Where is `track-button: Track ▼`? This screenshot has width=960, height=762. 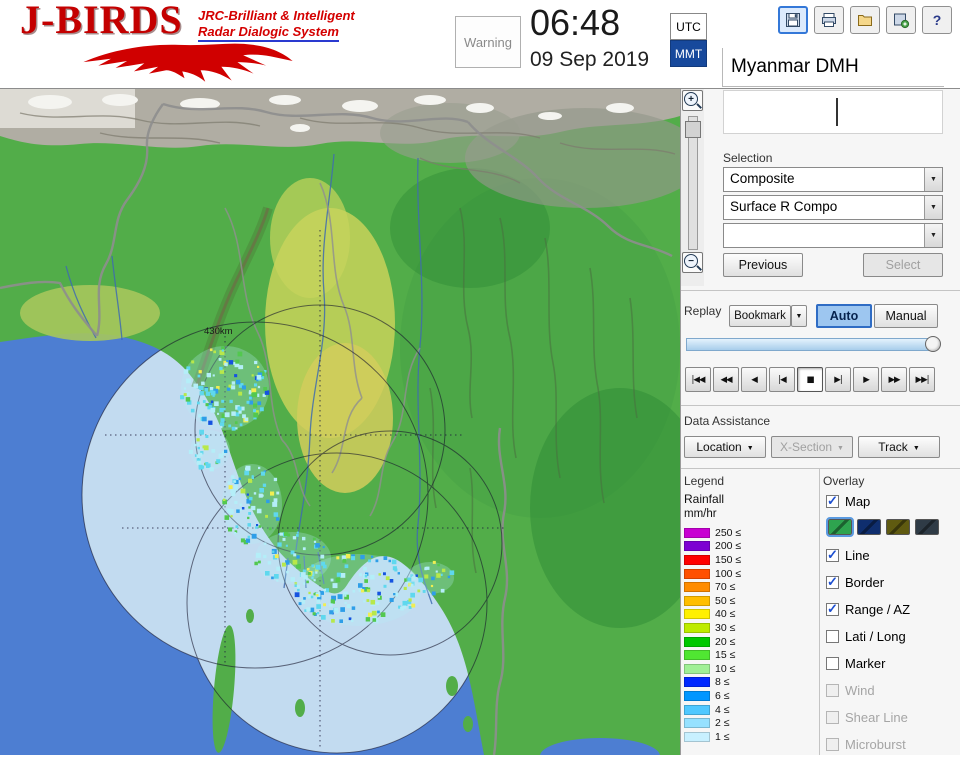
track-button: Track ▼ is located at coordinates (899, 447).